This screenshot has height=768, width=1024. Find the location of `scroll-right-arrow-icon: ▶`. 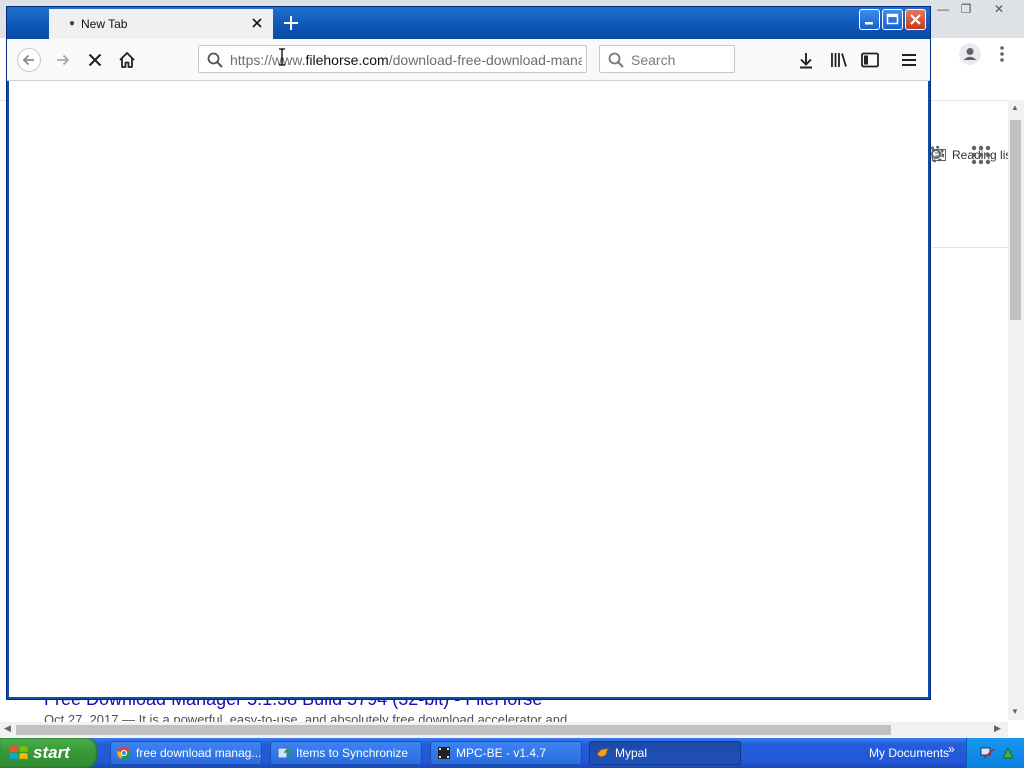

scroll-right-arrow-icon: ▶ is located at coordinates (997, 728).